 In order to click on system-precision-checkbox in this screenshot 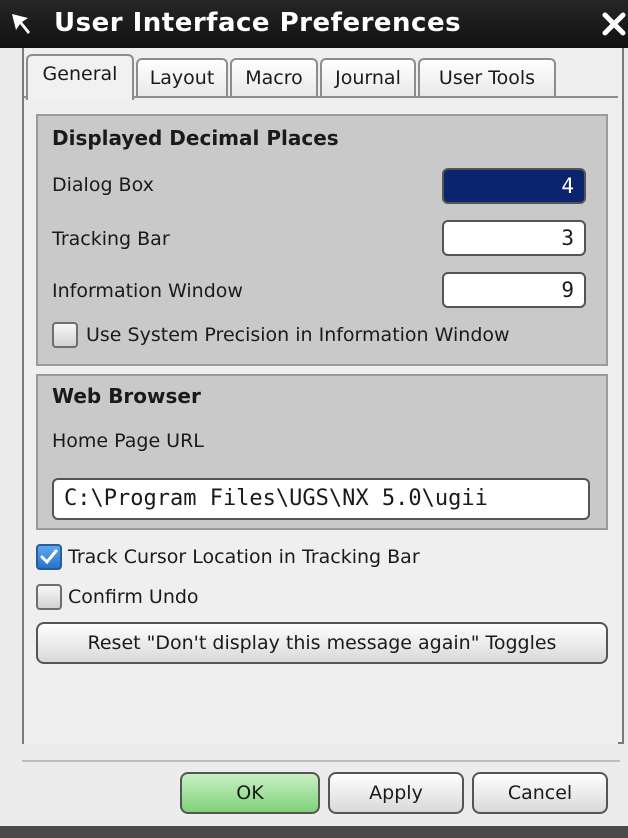, I will do `click(65, 335)`.